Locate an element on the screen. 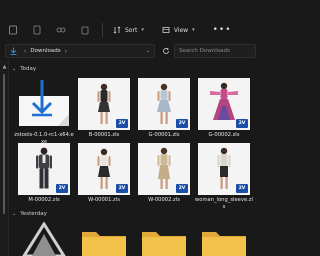 Image resolution: width=320 pixels, height=256 pixels. group-header-today: ⌄ Today is located at coordinates (24, 69).